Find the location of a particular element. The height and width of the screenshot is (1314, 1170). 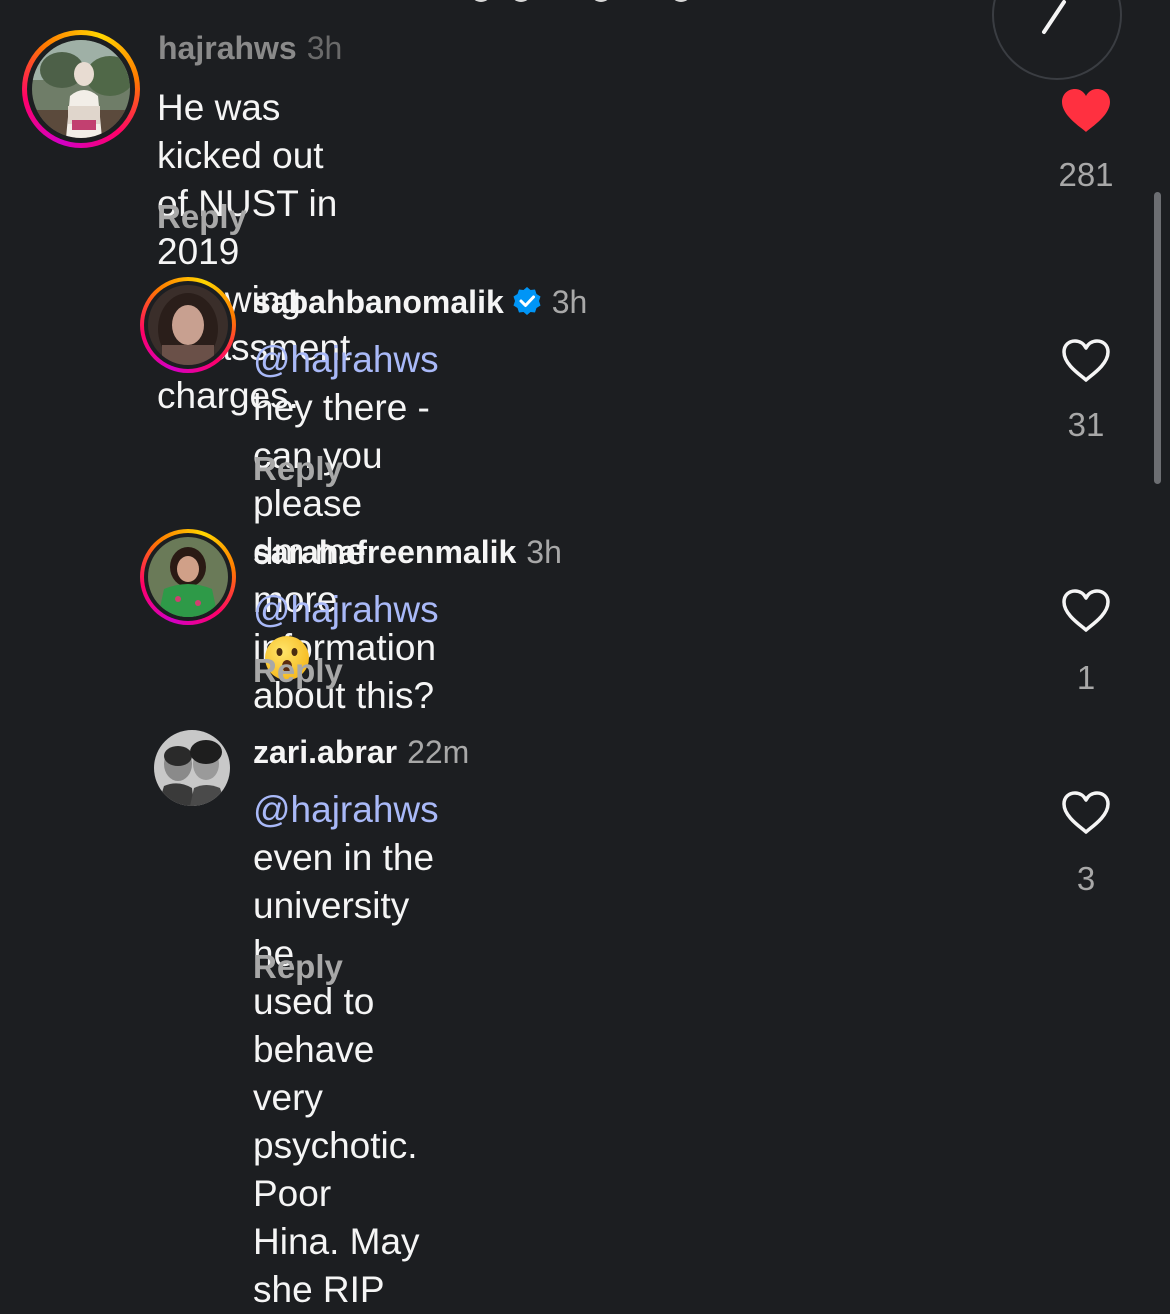

comment-time: 22m is located at coordinates (438, 752).